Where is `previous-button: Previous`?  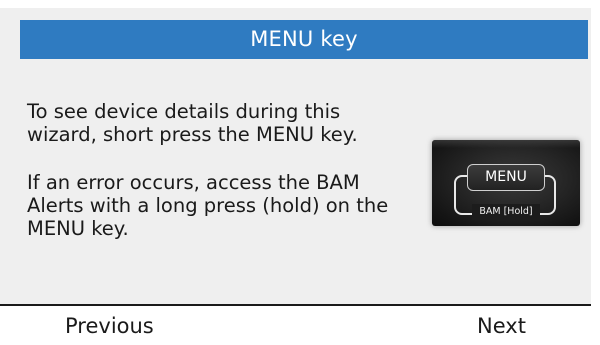
previous-button: Previous is located at coordinates (109, 326).